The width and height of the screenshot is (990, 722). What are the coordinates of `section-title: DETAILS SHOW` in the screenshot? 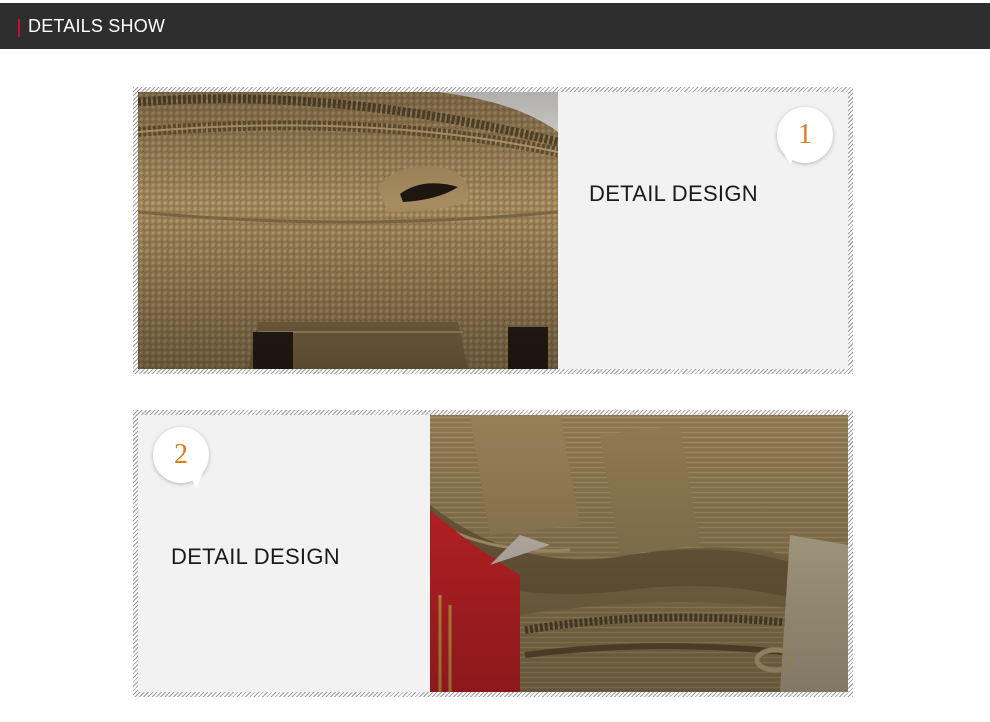 It's located at (97, 26).